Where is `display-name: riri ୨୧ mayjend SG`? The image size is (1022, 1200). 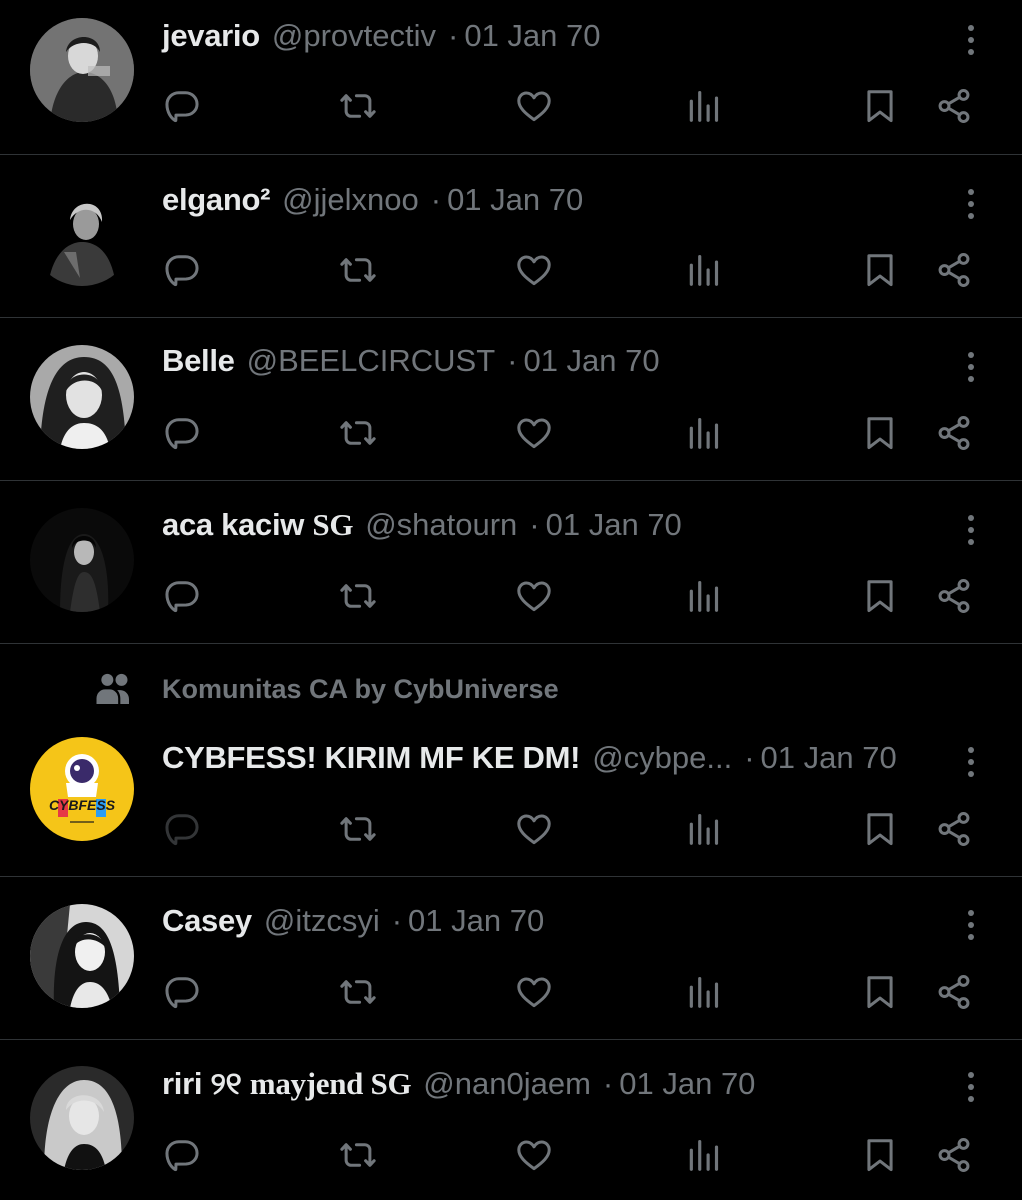 display-name: riri ୨୧ mayjend SG is located at coordinates (287, 1084).